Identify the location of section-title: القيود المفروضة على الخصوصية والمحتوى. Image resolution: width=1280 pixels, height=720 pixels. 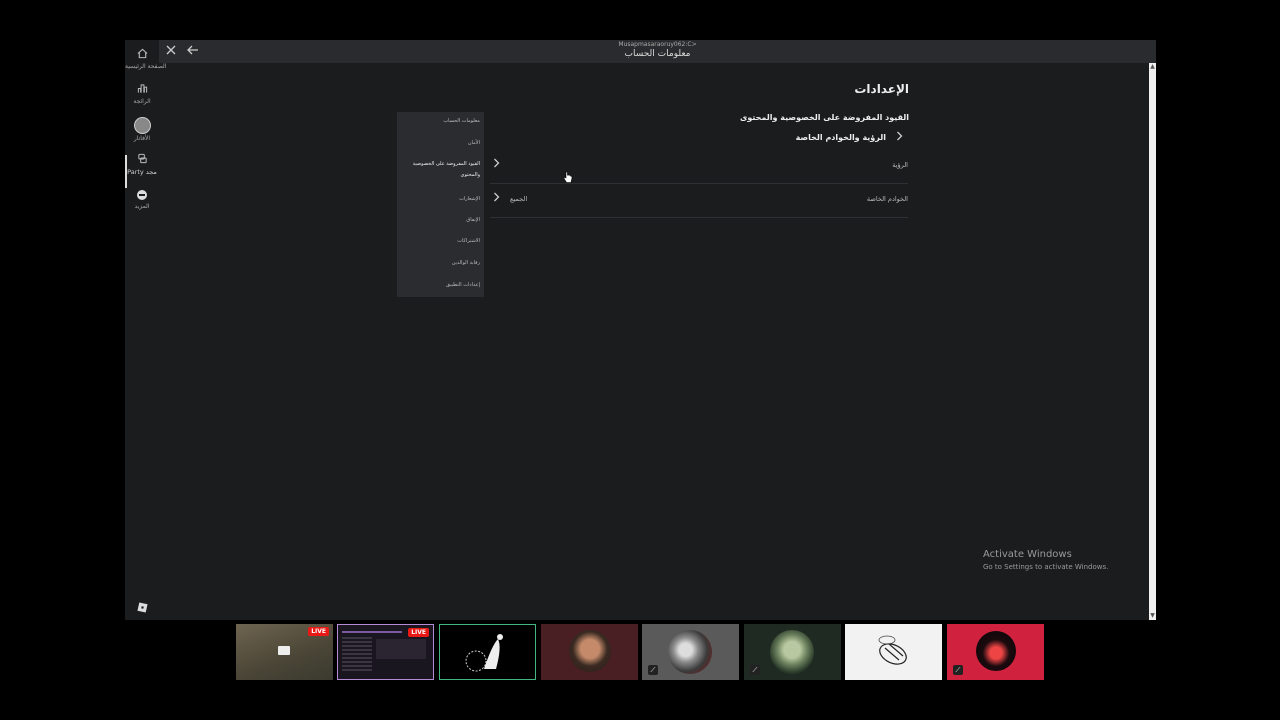
(824, 117).